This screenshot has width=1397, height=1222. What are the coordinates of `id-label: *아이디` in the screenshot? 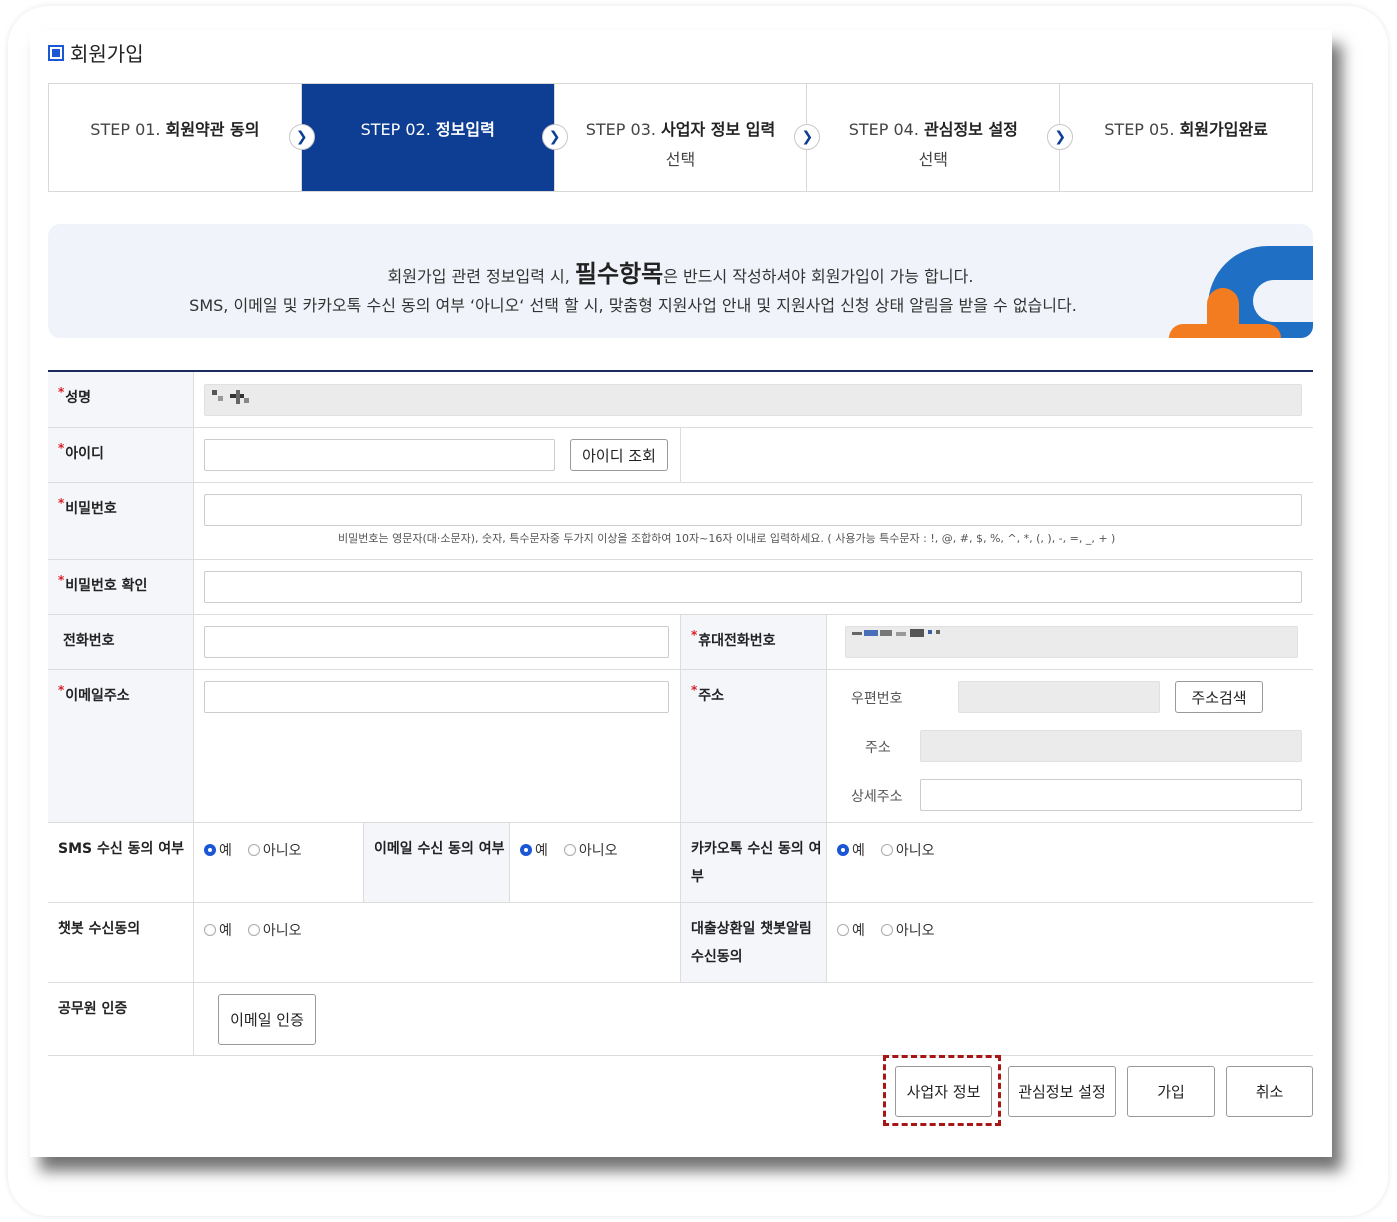 It's located at (120, 455).